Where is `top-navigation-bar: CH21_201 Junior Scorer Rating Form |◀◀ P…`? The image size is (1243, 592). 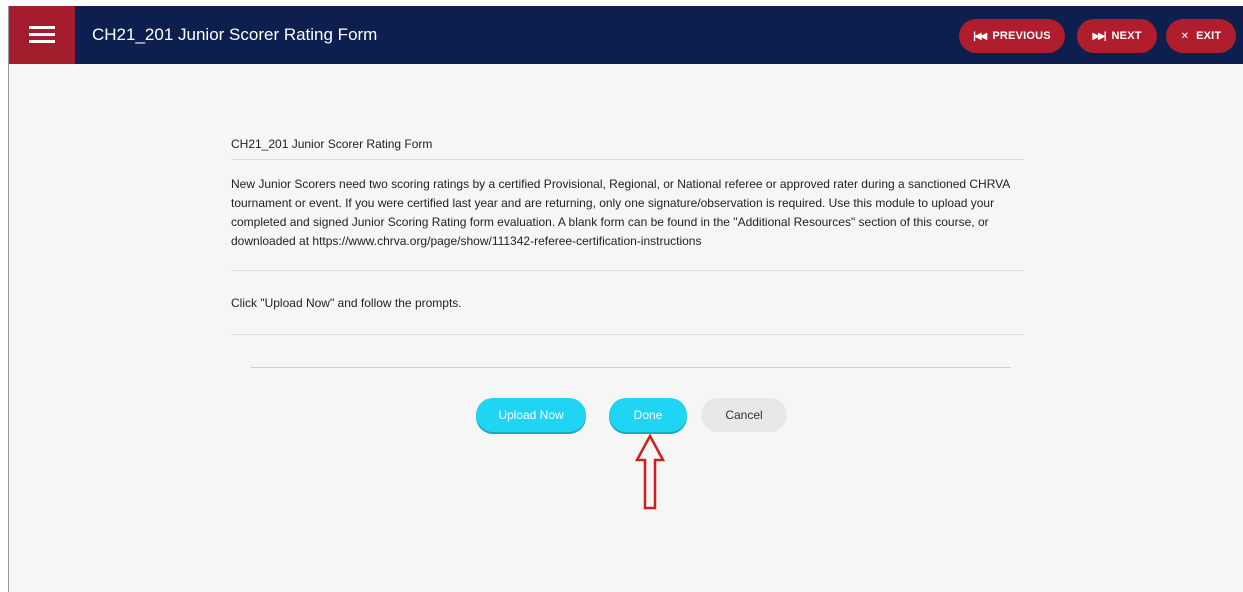 top-navigation-bar: CH21_201 Junior Scorer Rating Form |◀◀ P… is located at coordinates (626, 35).